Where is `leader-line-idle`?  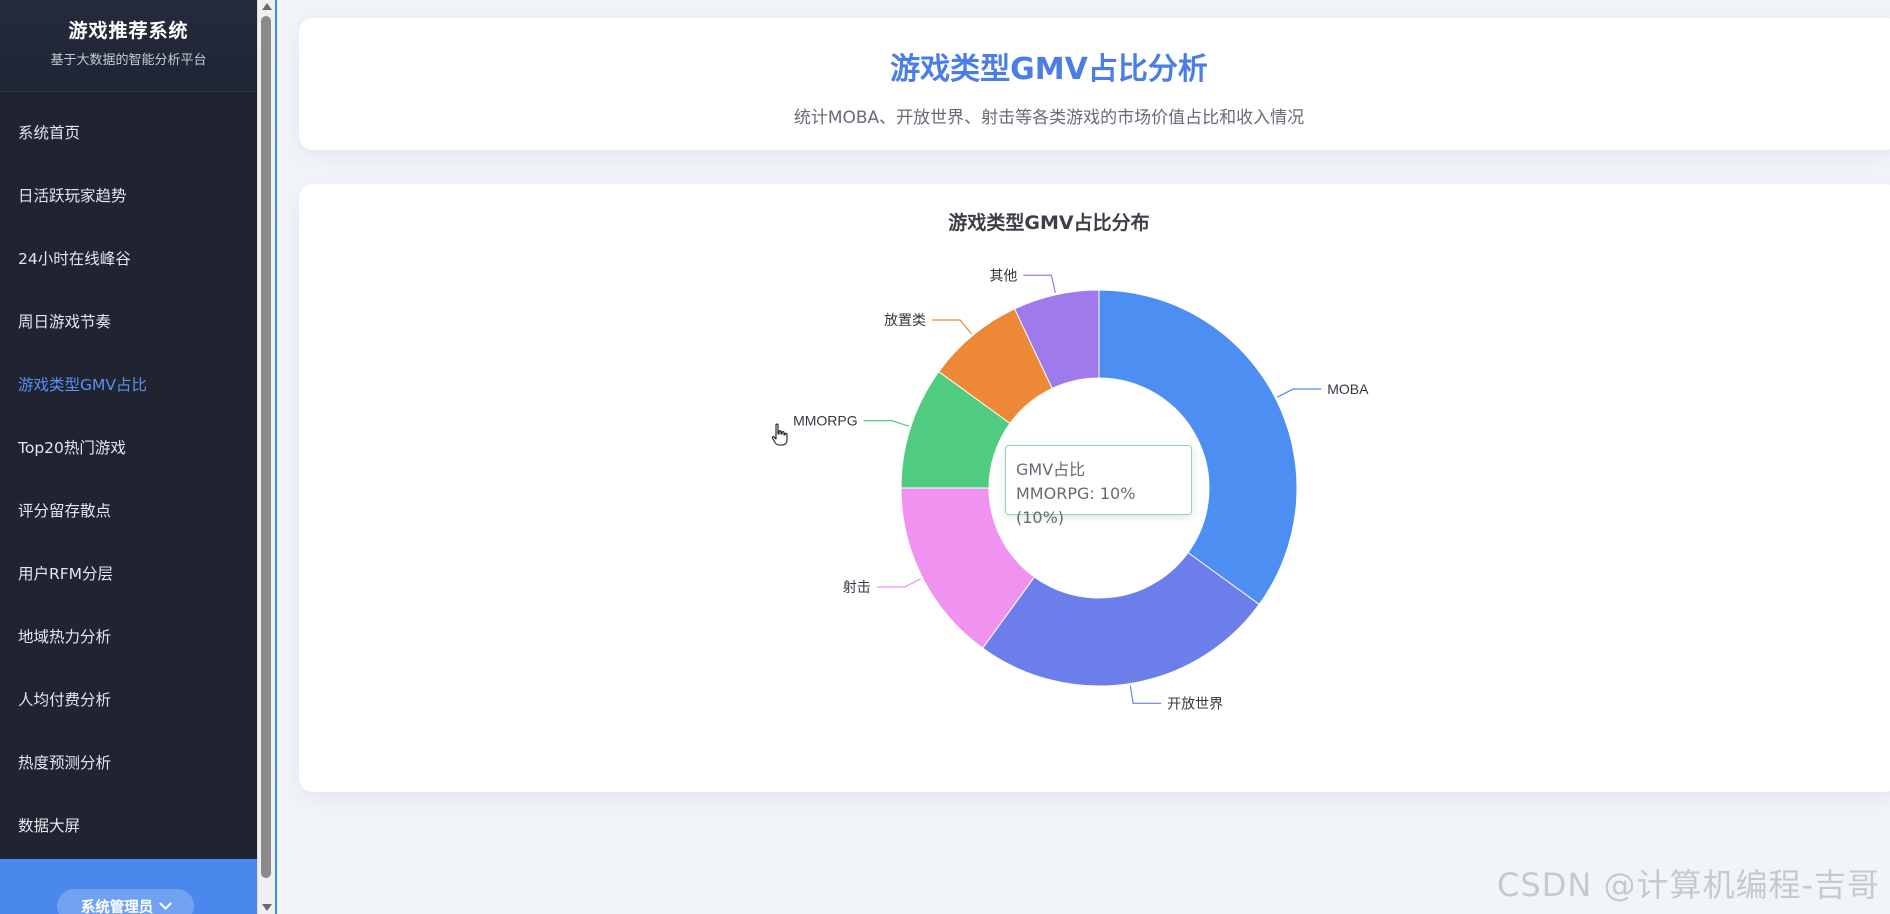
leader-line-idle is located at coordinates (952, 327).